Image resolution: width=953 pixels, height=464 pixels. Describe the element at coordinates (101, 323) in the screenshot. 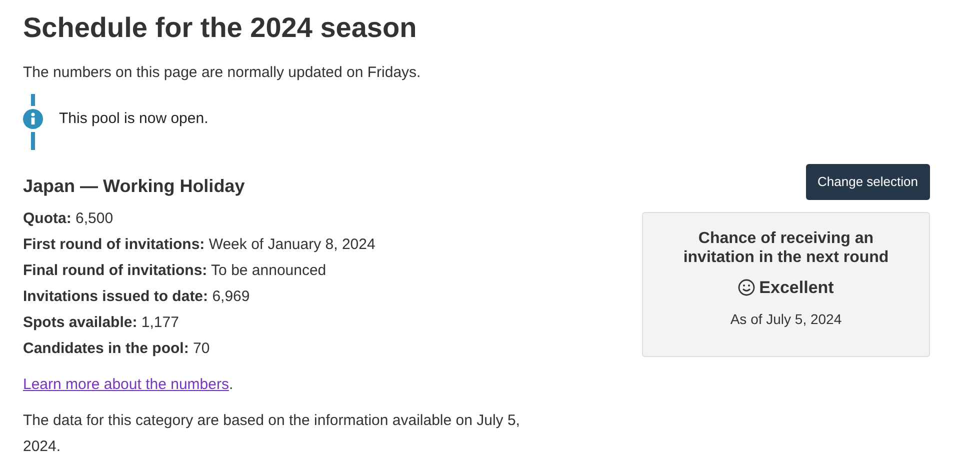

I see `fact-line: Spots available: 1,177` at that location.